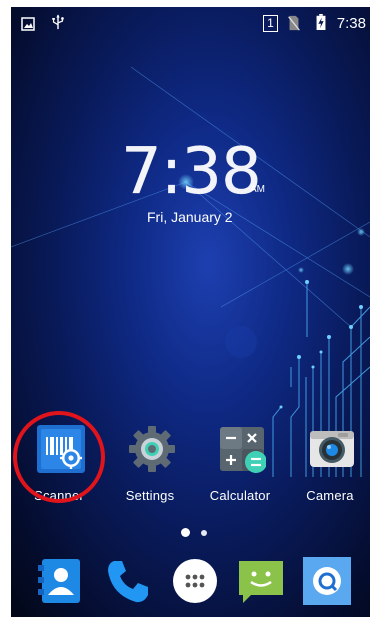 Image resolution: width=370 pixels, height=620 pixels. What do you see at coordinates (321, 22) in the screenshot?
I see `battery-charging-icon` at bounding box center [321, 22].